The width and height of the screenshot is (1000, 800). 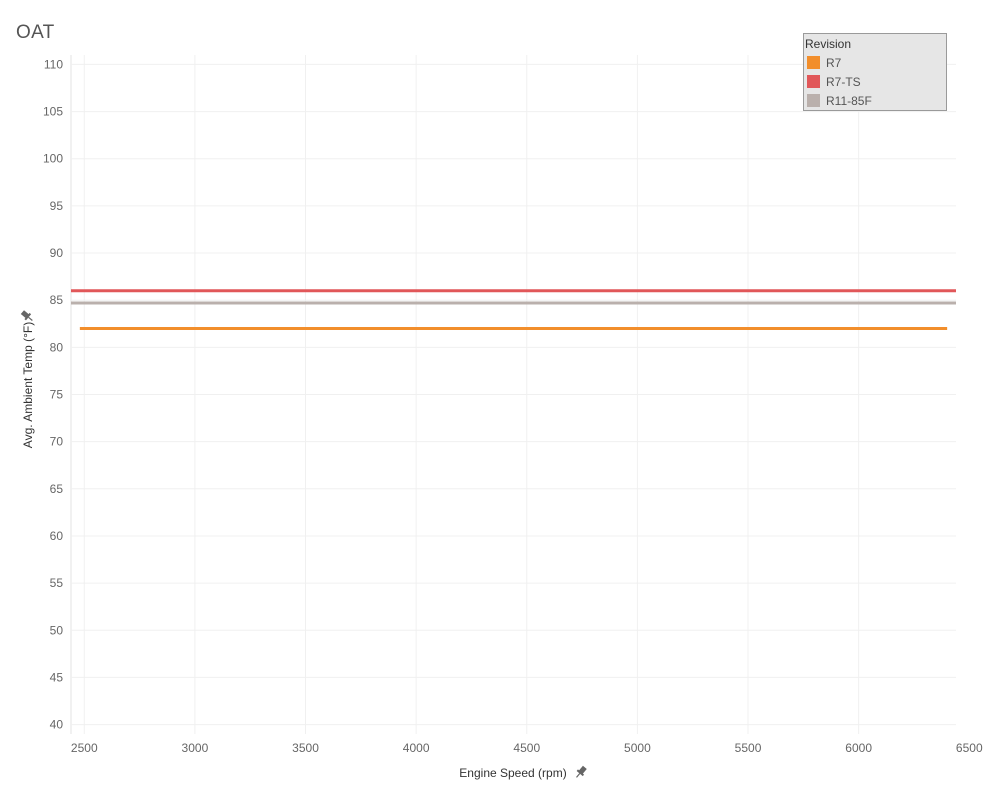 What do you see at coordinates (969, 748) in the screenshot?
I see `x-tick-label: 6500` at bounding box center [969, 748].